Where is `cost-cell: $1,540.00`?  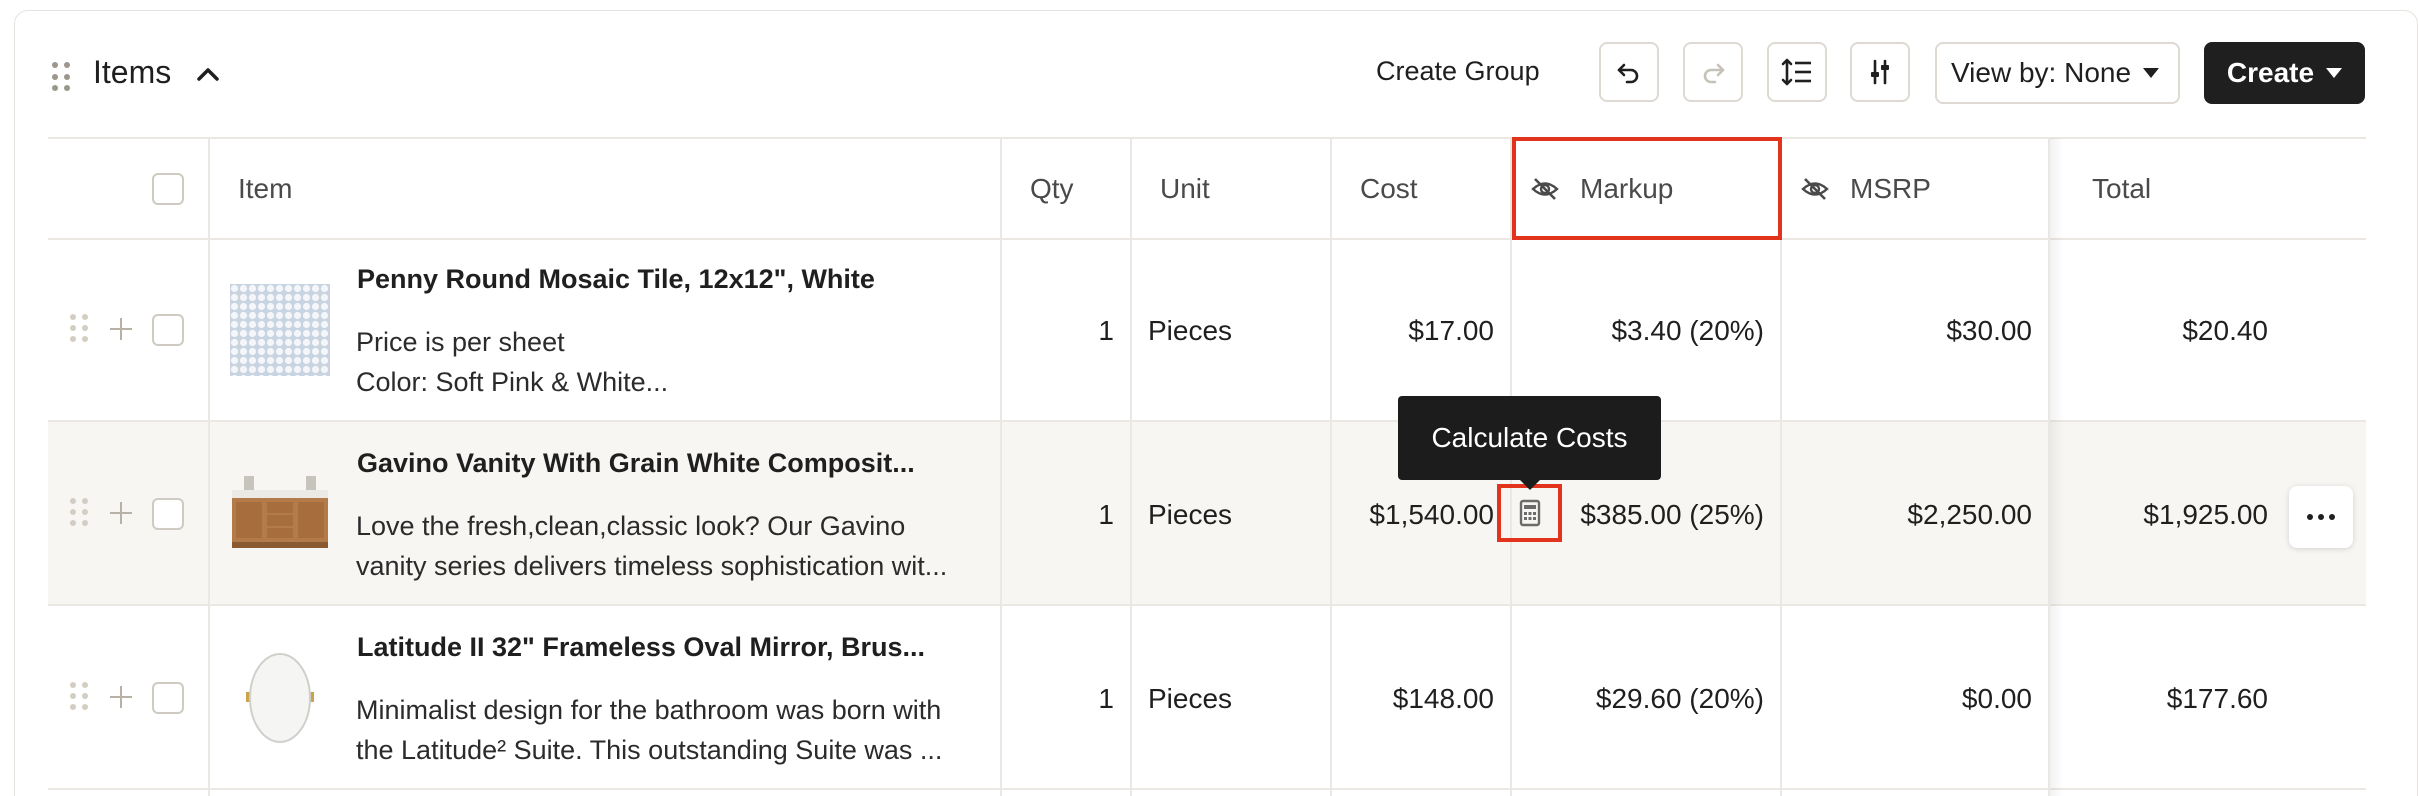 cost-cell: $1,540.00 is located at coordinates (1412, 515).